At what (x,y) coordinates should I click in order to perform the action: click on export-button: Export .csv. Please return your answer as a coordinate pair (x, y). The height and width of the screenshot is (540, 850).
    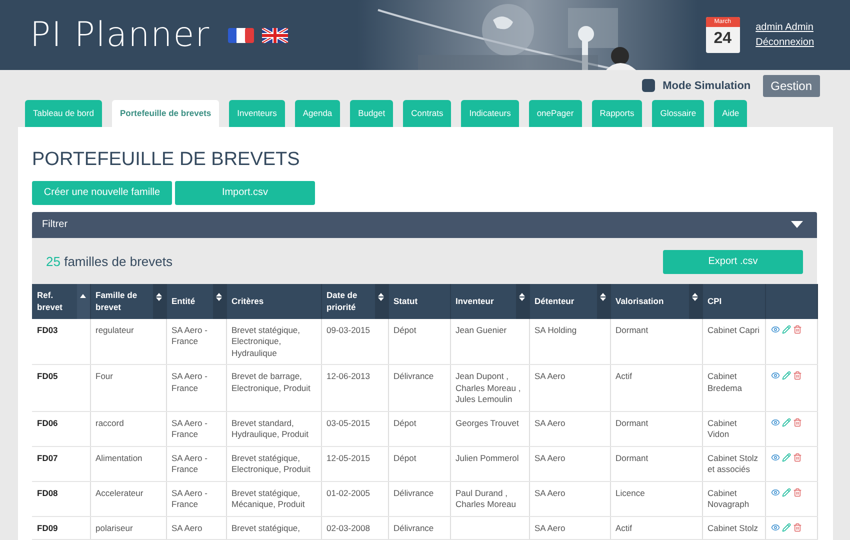
    Looking at the image, I should click on (733, 262).